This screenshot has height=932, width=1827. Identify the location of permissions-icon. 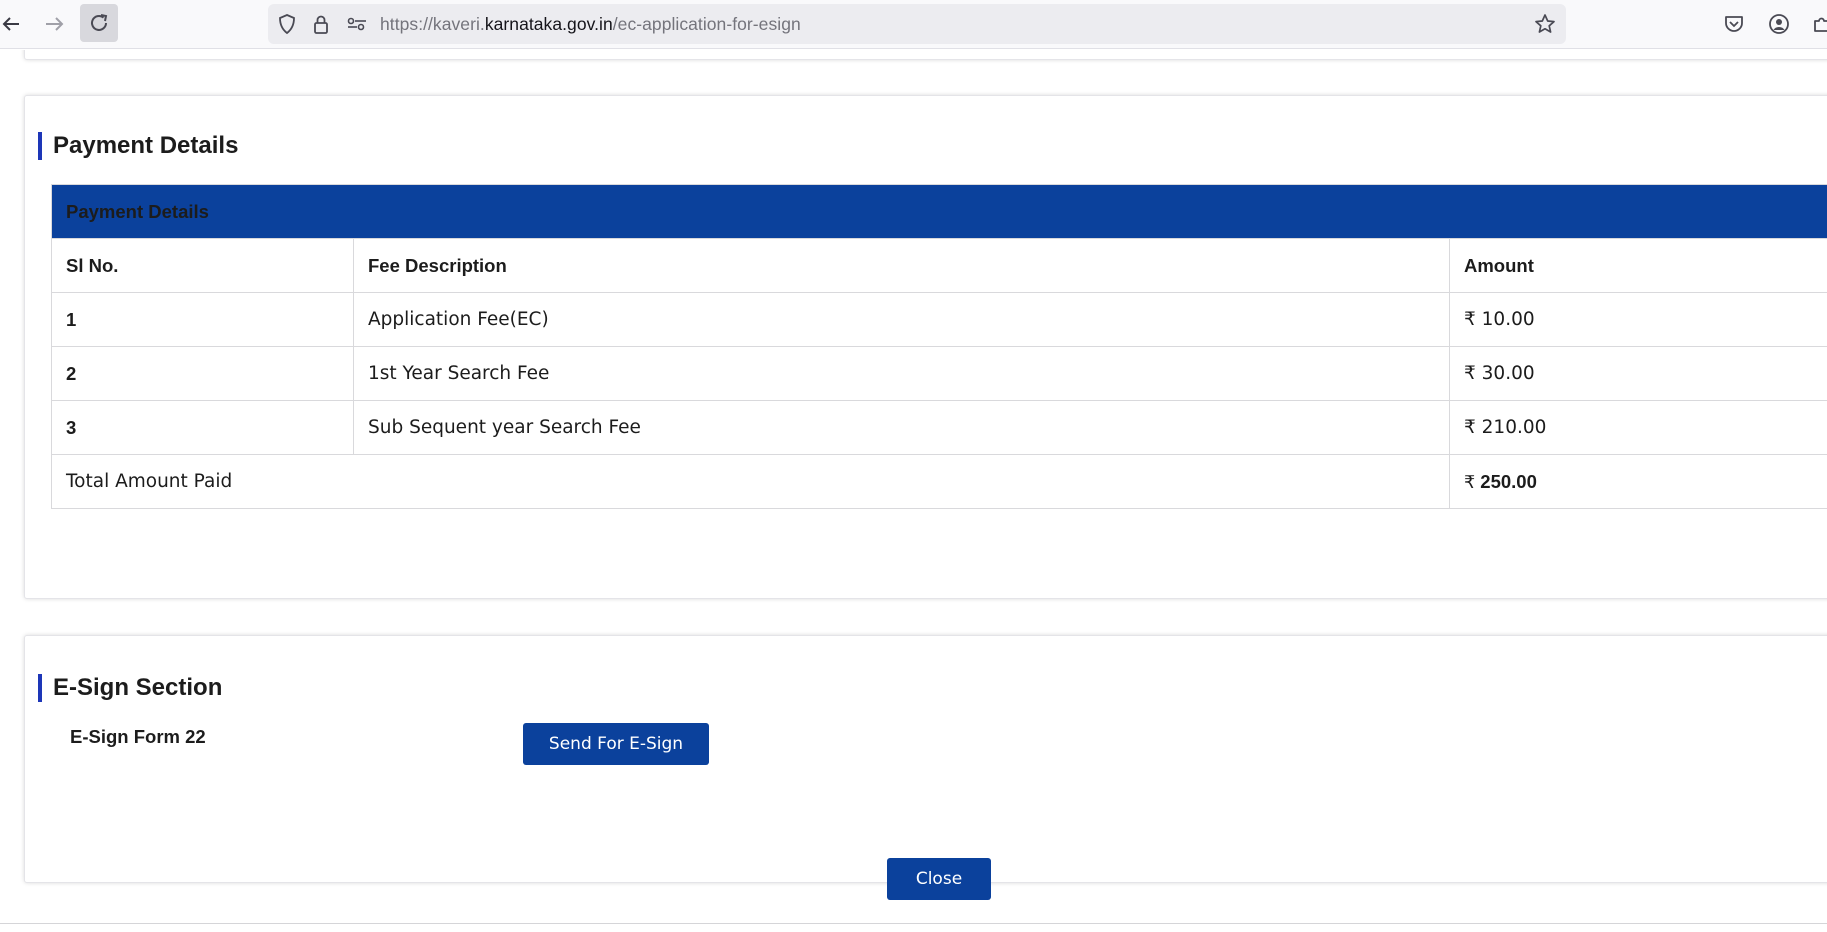
(357, 24).